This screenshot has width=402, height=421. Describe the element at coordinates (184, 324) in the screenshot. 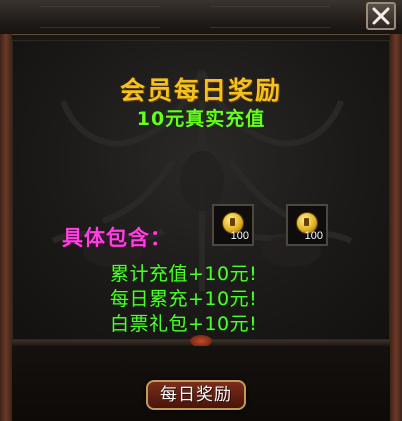

I see `benefit-line-3: 白票礼包+10元!` at that location.